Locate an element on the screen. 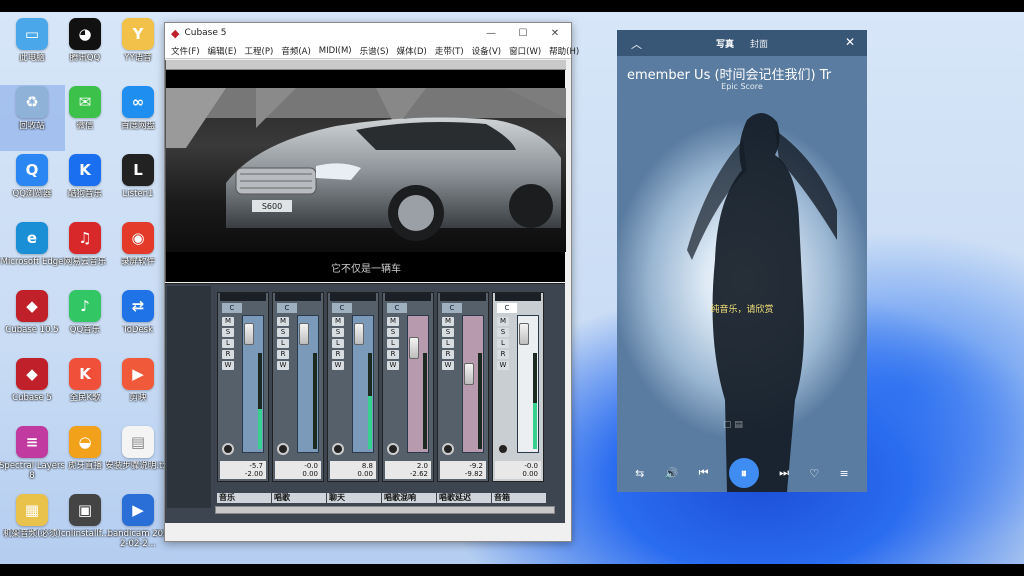 This screenshot has height=576, width=1024. menu-item: 工程(P) is located at coordinates (259, 51).